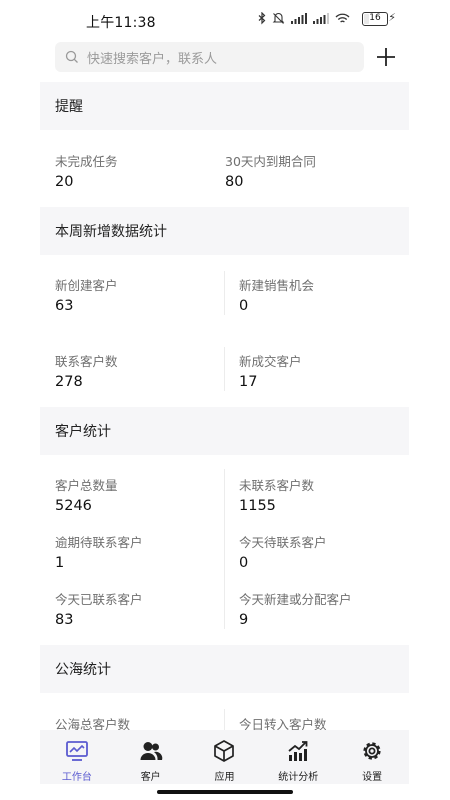  Describe the element at coordinates (324, 551) in the screenshot. I see `stat-cell: 今天待联系客户 0` at that location.